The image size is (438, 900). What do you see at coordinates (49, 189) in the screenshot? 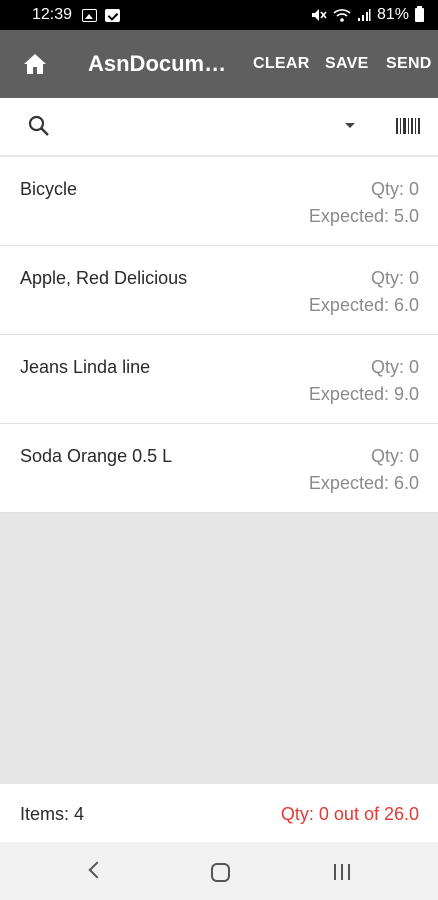
I see `item-name: Bicycle` at bounding box center [49, 189].